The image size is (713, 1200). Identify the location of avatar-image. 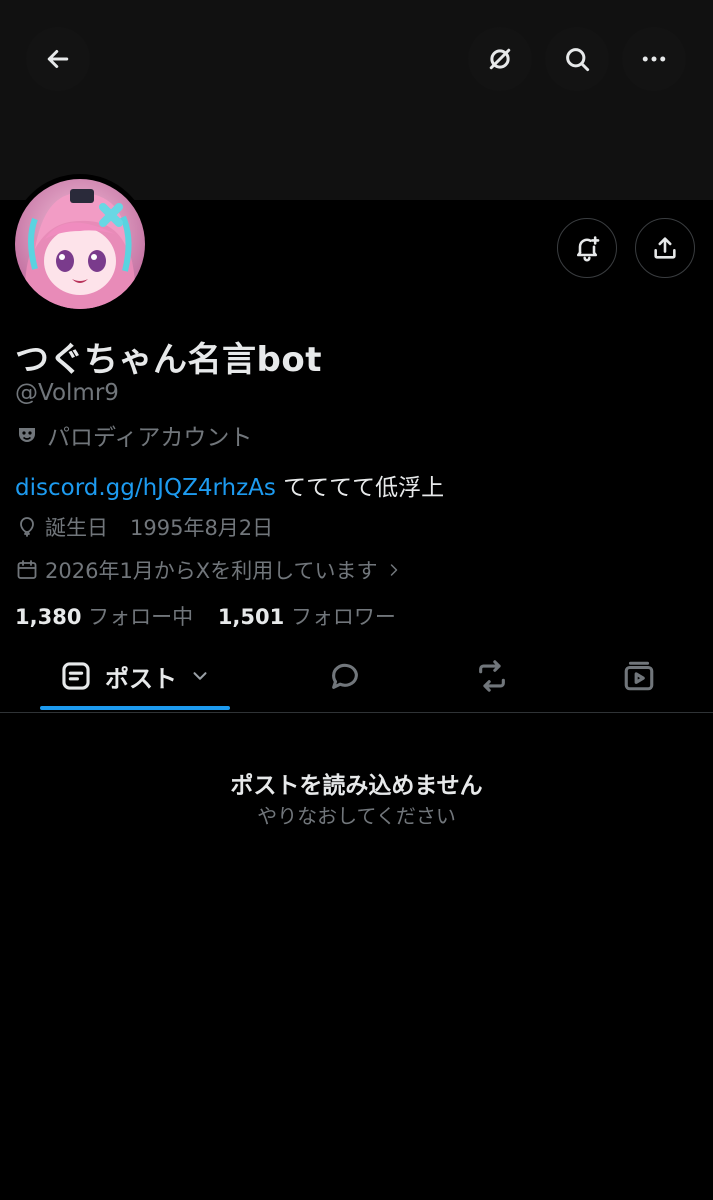
(80, 244).